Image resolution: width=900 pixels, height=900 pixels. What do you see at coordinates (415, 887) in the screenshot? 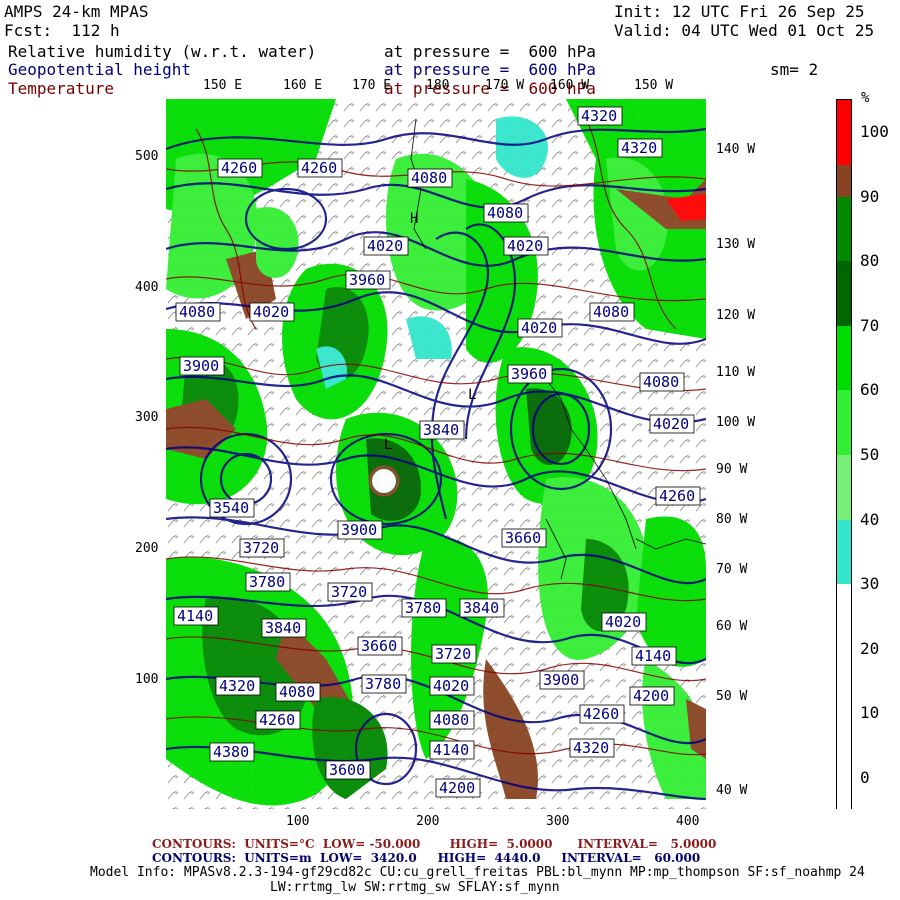
I see `model-info-physics: LW:rrtmg_lw SW:rrtmg_sw SFLAY:sf_mynn` at bounding box center [415, 887].